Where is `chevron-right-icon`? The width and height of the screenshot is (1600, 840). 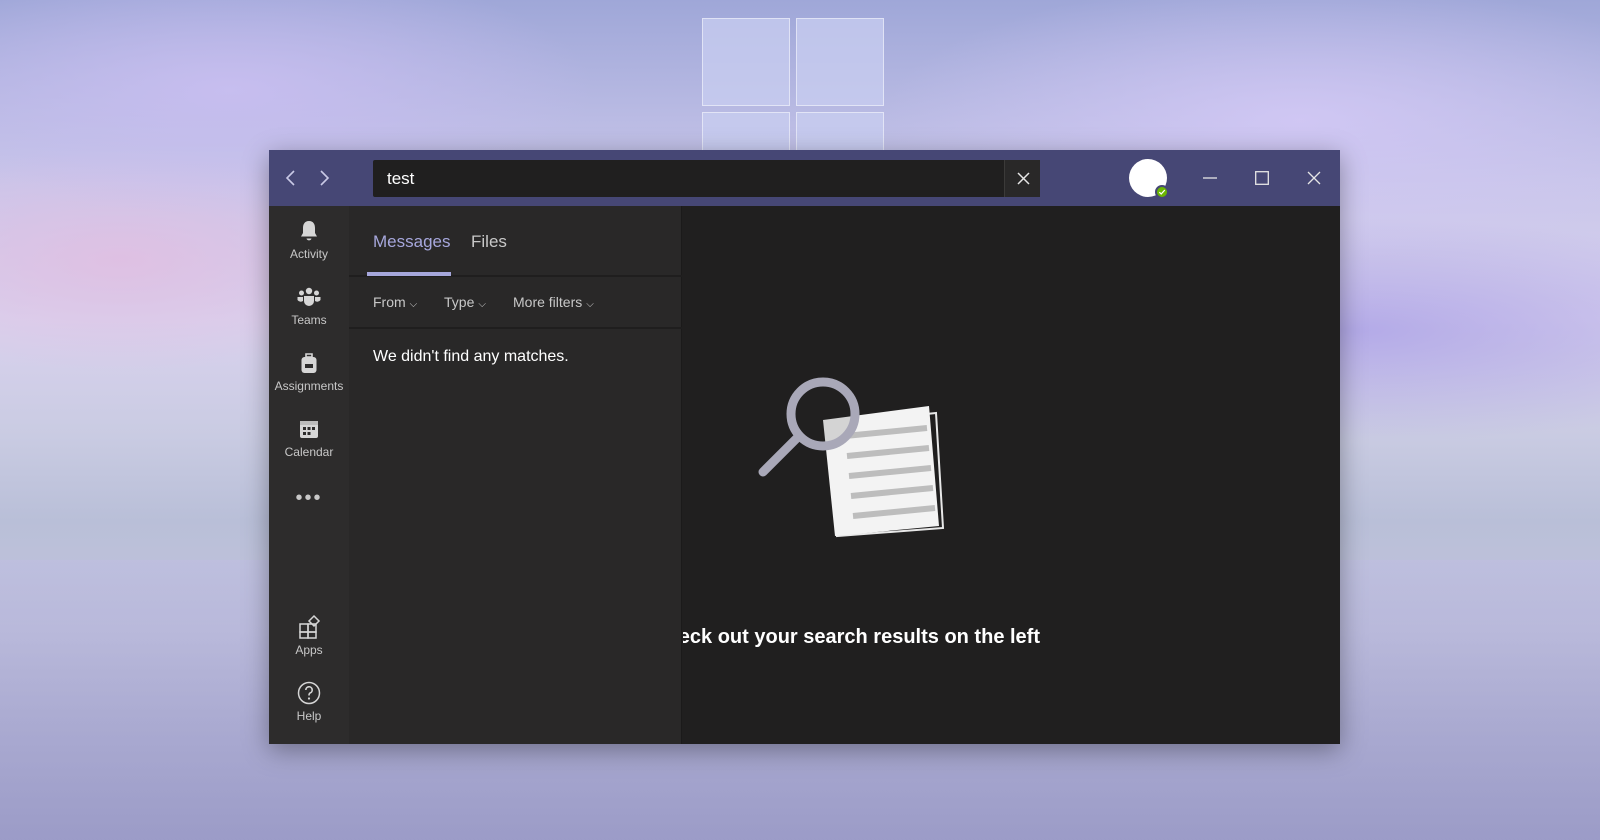 chevron-right-icon is located at coordinates (325, 178).